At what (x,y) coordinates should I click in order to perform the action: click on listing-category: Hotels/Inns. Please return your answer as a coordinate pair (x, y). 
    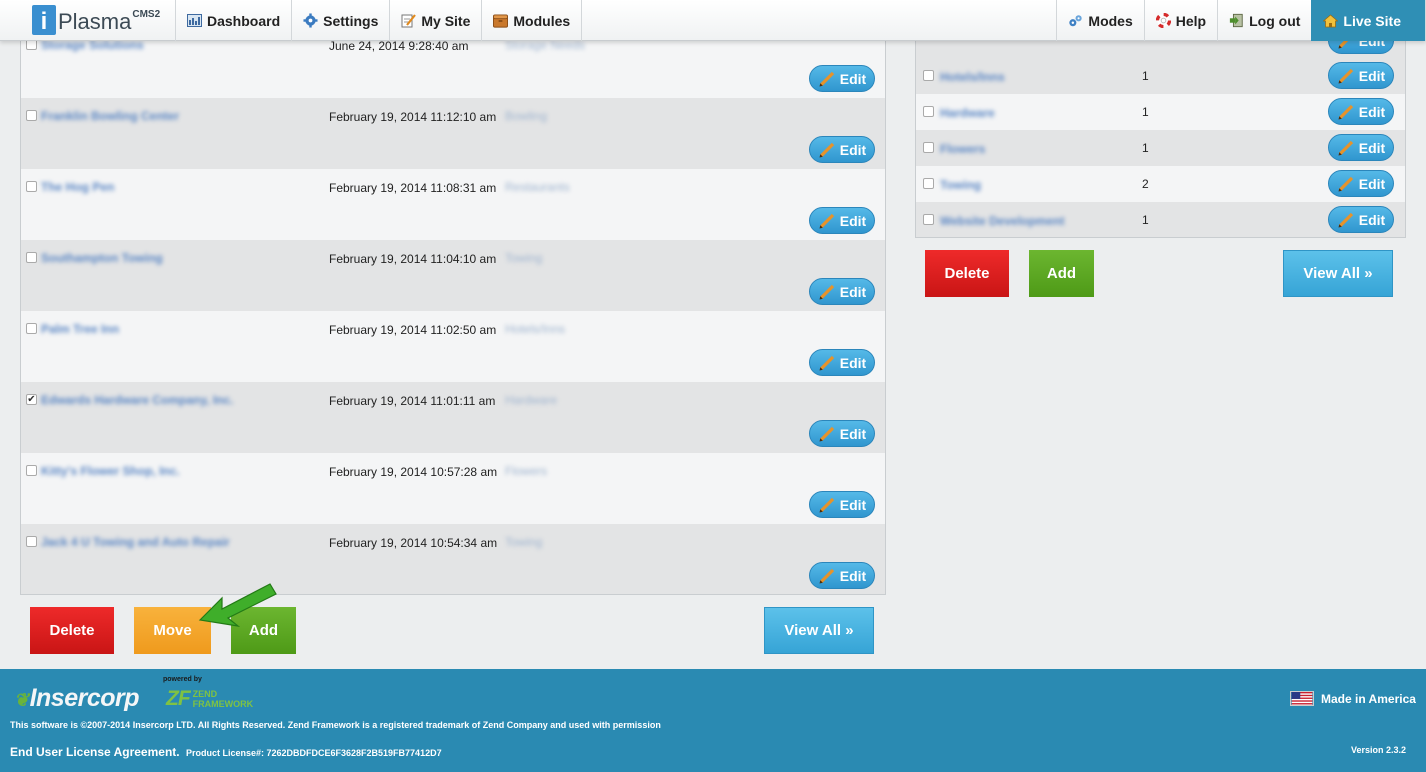
    Looking at the image, I should click on (535, 329).